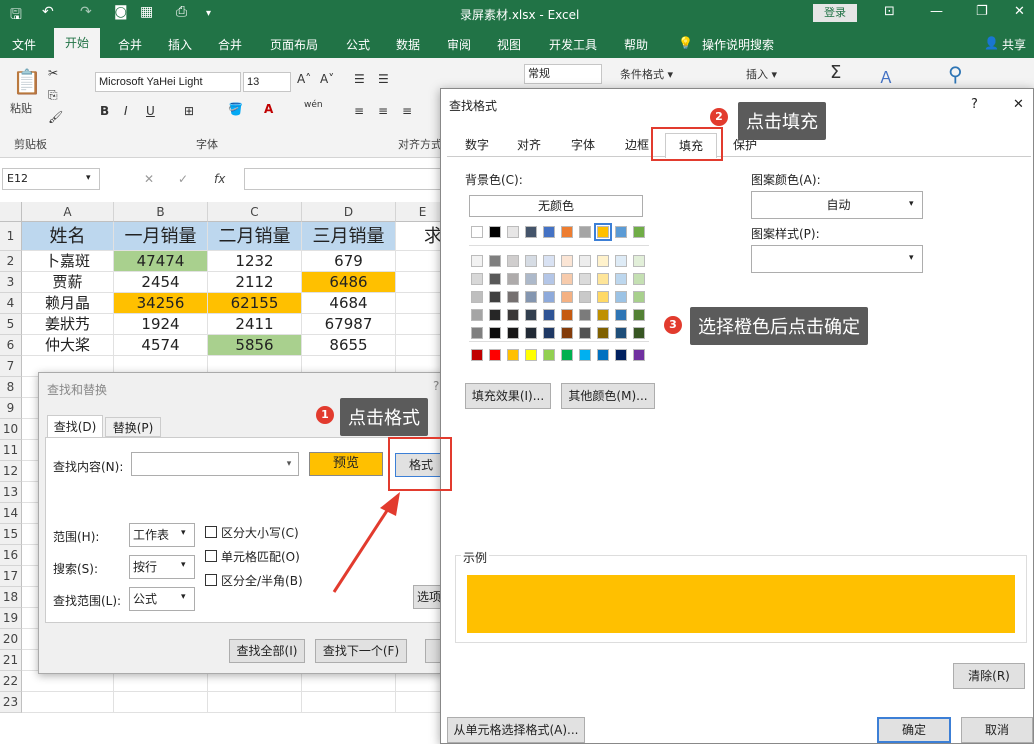  Describe the element at coordinates (11, 534) in the screenshot. I see `row-header: 15` at that location.